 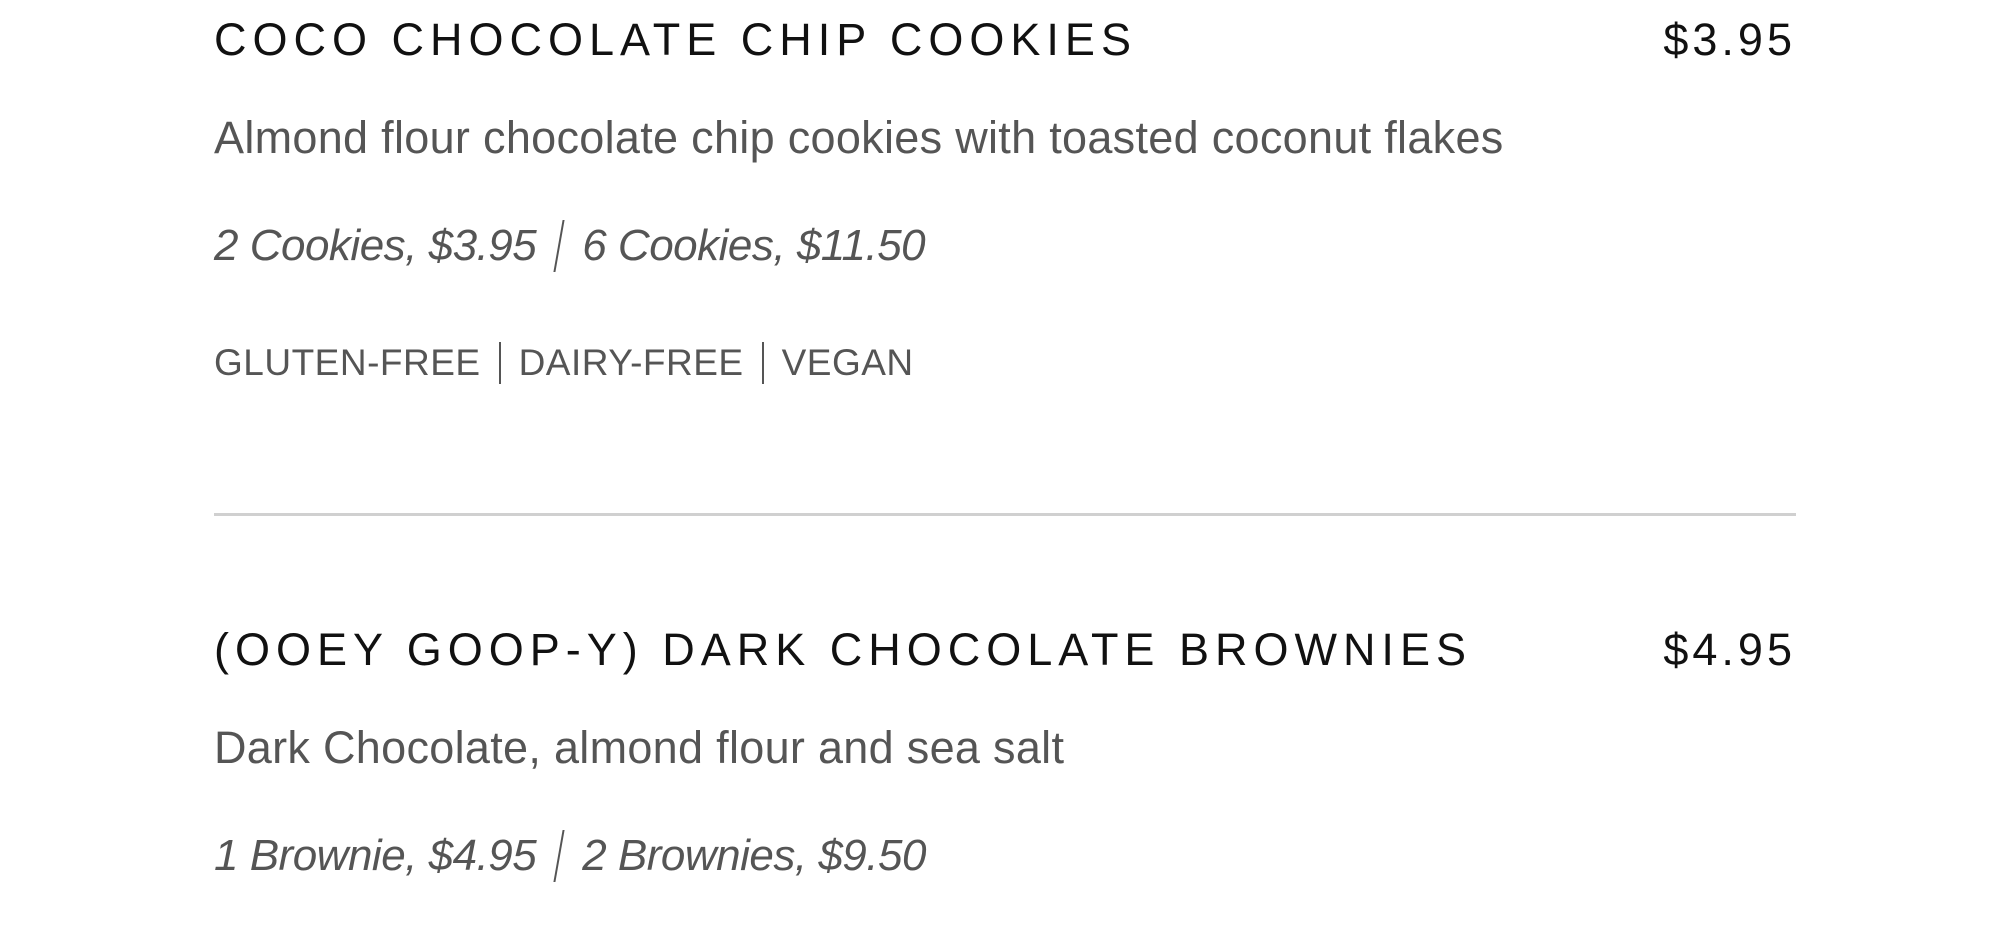 I want to click on item-price: $3.95, so click(x=1729, y=39).